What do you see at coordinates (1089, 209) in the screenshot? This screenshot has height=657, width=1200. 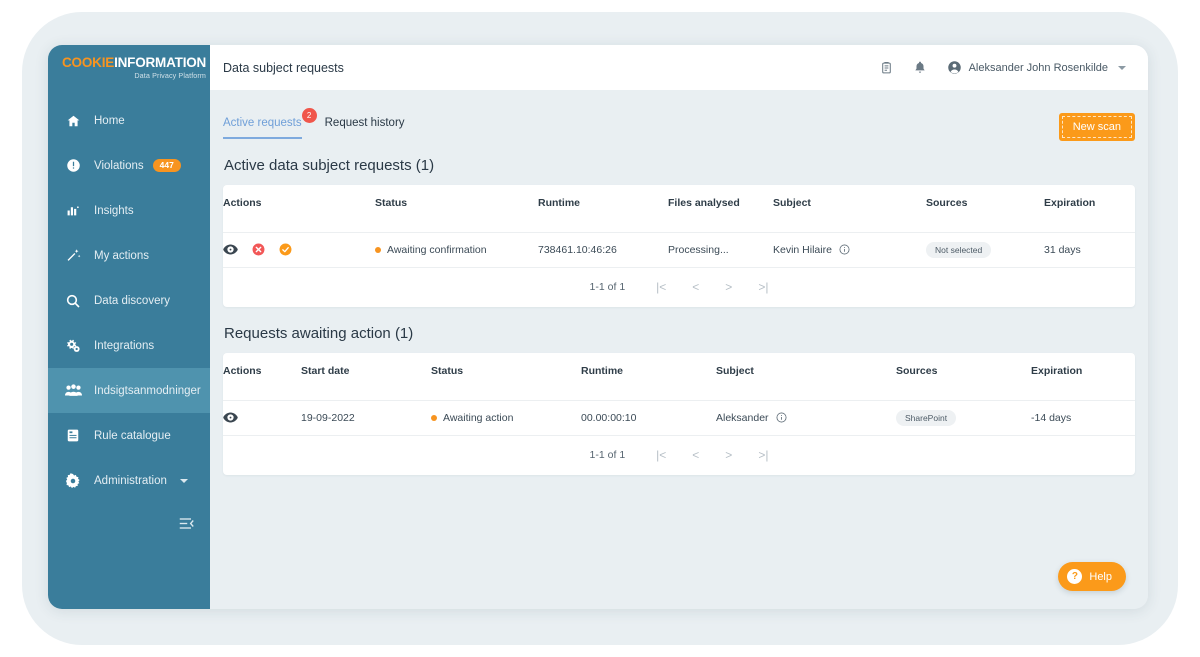 I see `column-header-expiration: Expiration` at bounding box center [1089, 209].